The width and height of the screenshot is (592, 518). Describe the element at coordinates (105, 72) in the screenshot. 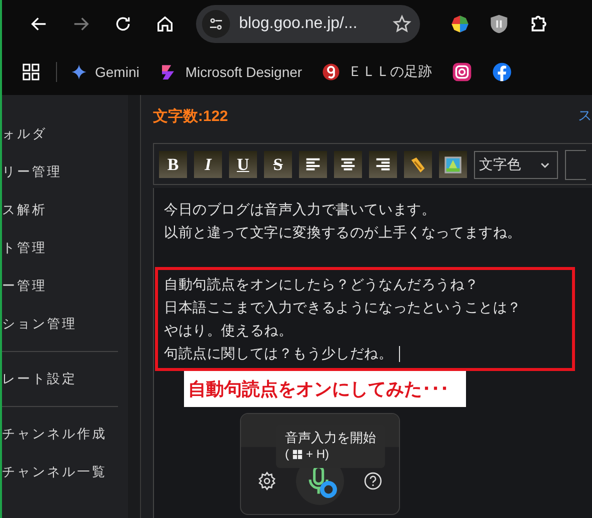

I see `bookmark-link: Gemini` at that location.